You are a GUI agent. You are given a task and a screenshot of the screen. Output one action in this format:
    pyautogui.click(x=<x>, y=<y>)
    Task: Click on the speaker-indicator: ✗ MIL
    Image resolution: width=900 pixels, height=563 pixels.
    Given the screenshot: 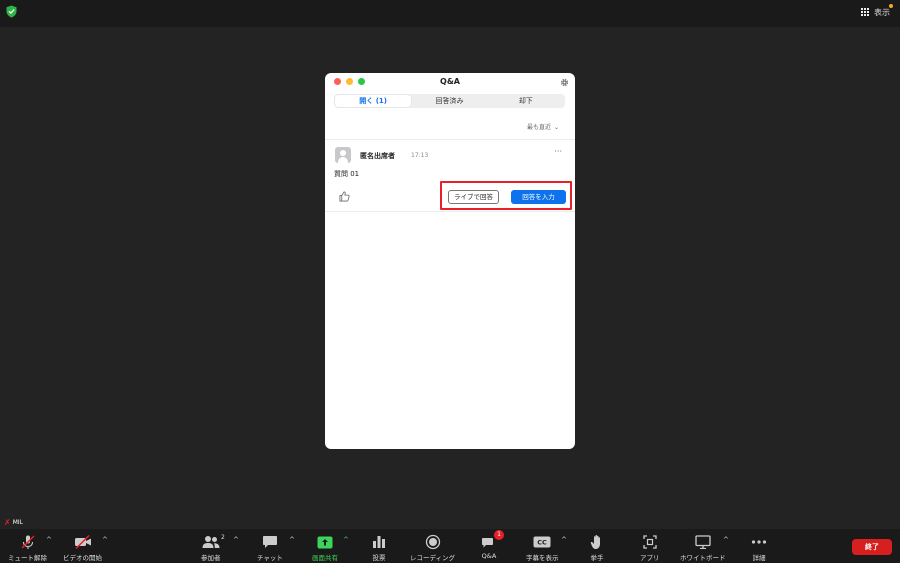 What is the action you would take?
    pyautogui.click(x=13, y=522)
    